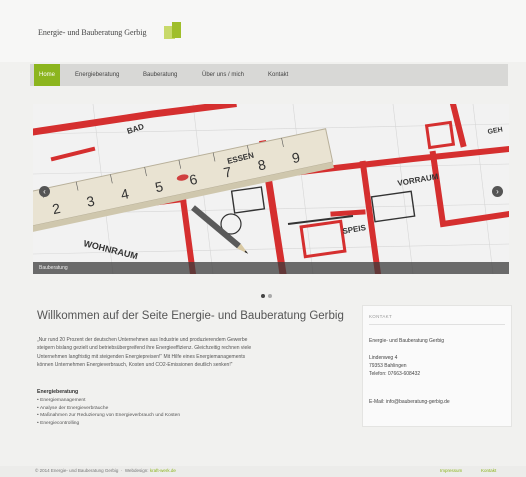 The height and width of the screenshot is (477, 526). I want to click on list-item: Energiecontrolling, so click(108, 424).